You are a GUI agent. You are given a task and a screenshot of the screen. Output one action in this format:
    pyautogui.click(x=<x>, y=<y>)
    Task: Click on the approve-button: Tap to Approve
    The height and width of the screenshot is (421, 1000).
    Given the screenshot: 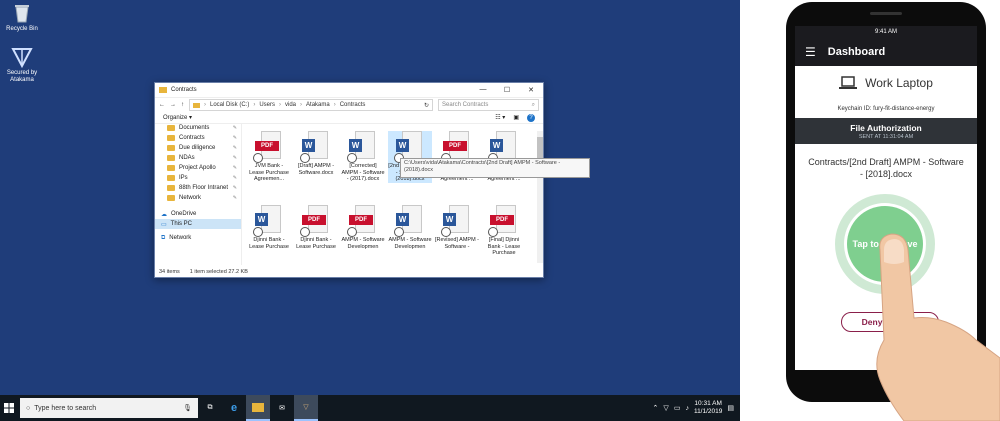 What is the action you would take?
    pyautogui.click(x=885, y=244)
    